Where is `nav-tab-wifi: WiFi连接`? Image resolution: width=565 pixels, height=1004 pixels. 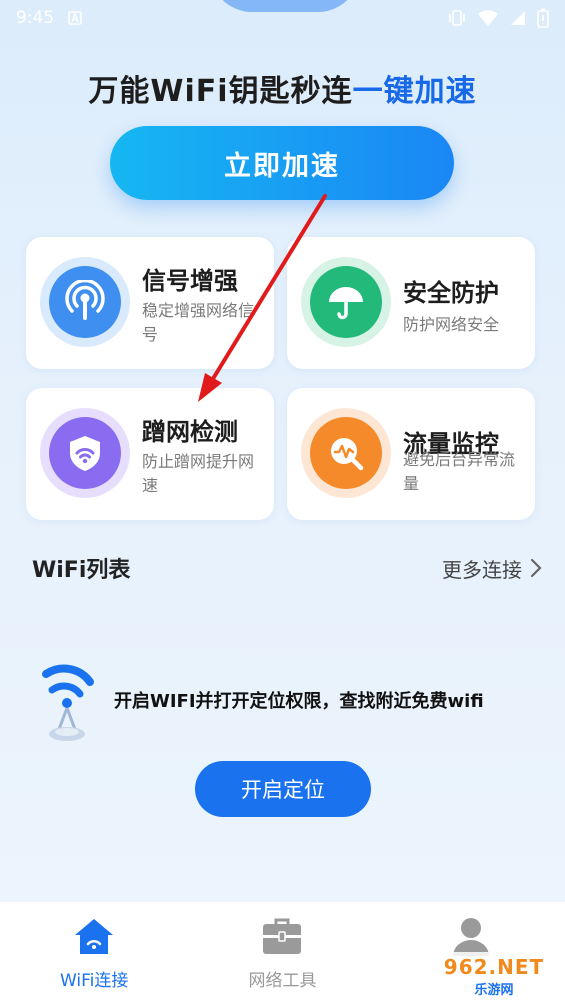 nav-tab-wifi: WiFi连接 is located at coordinates (94, 960).